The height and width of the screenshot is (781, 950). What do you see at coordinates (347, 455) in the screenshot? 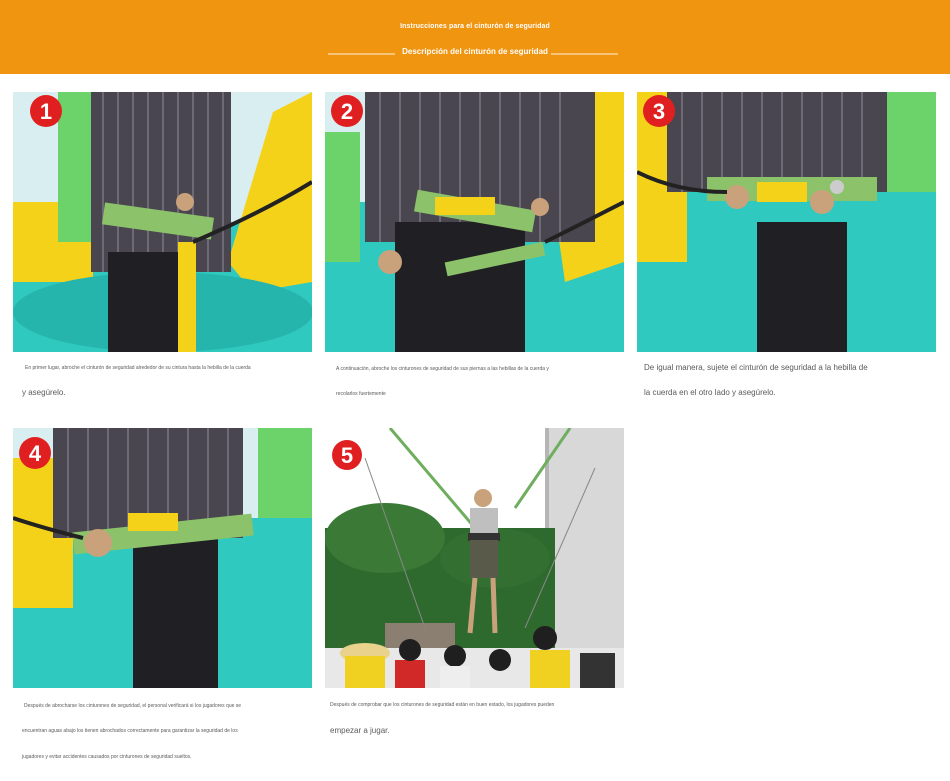
I see `step-5-badge-number: 5` at bounding box center [347, 455].